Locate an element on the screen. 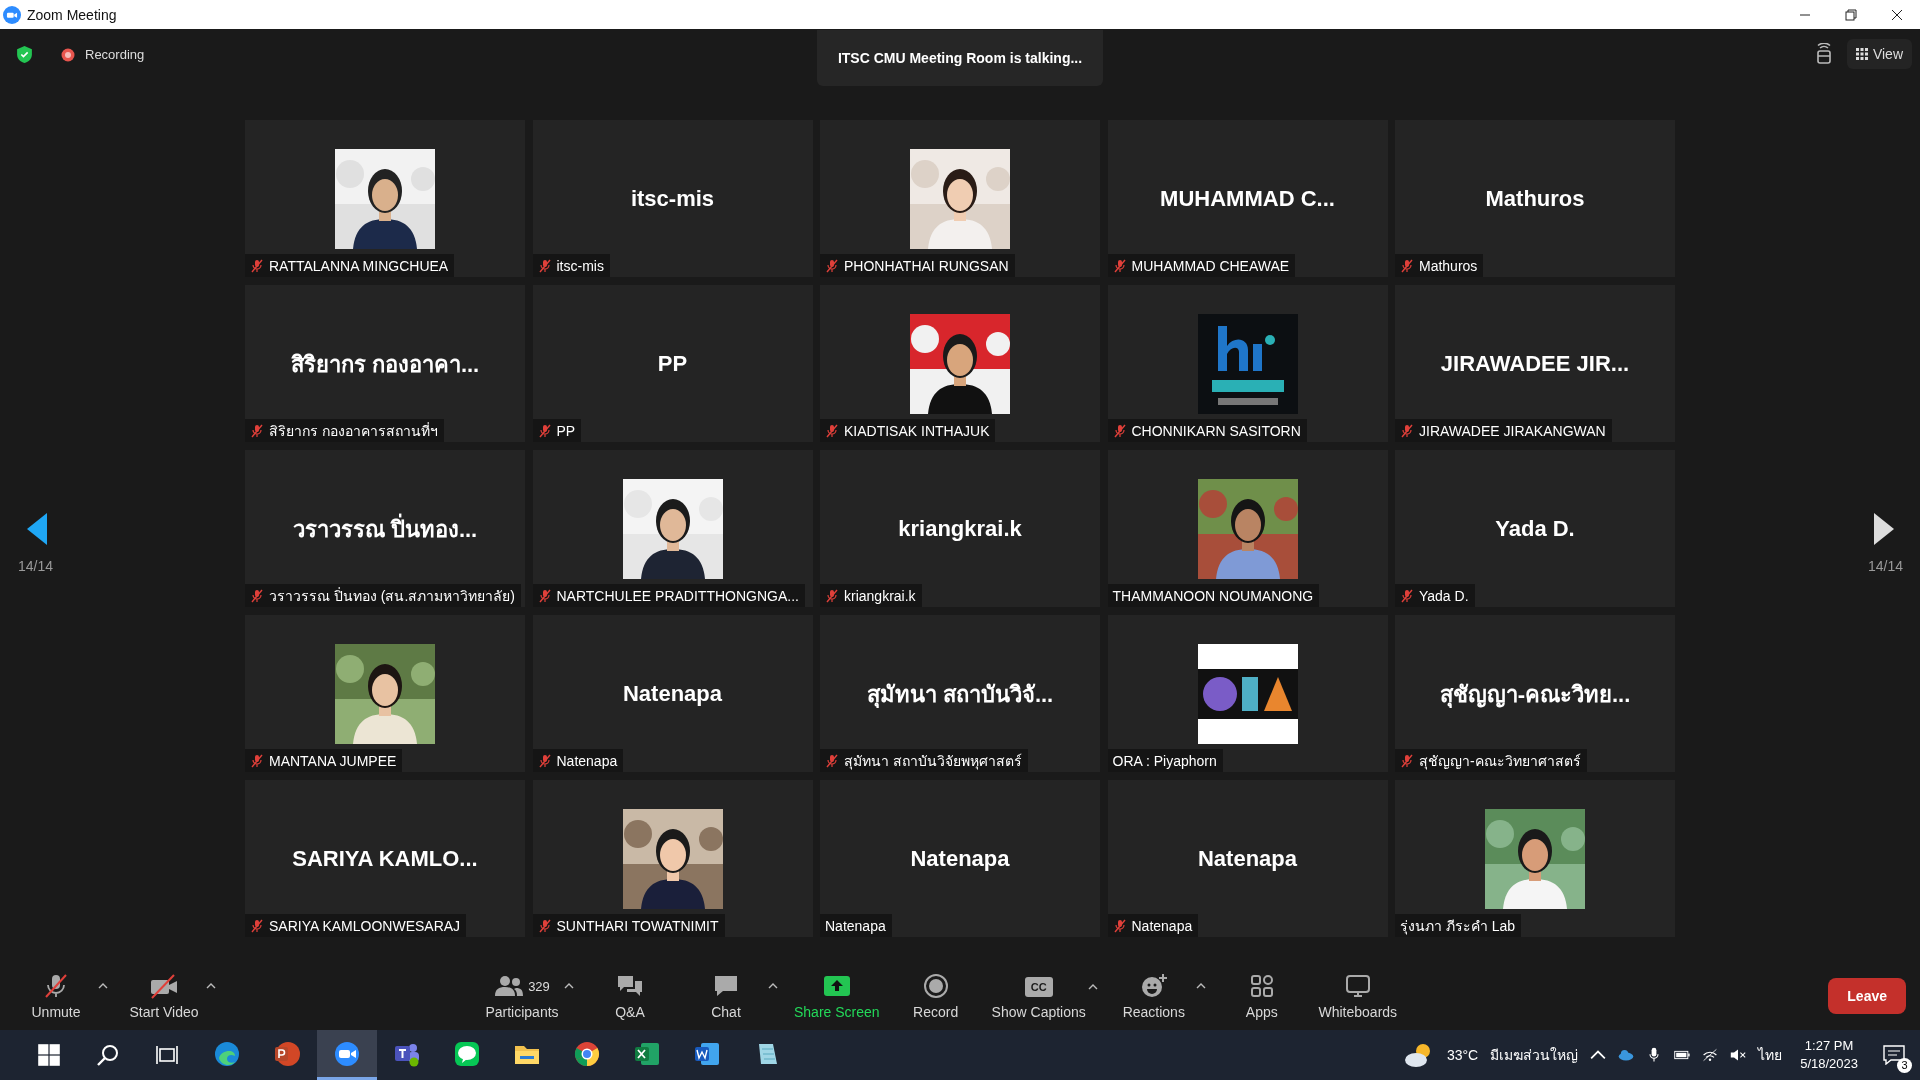  participant-name: Yada D. is located at coordinates (1444, 595).